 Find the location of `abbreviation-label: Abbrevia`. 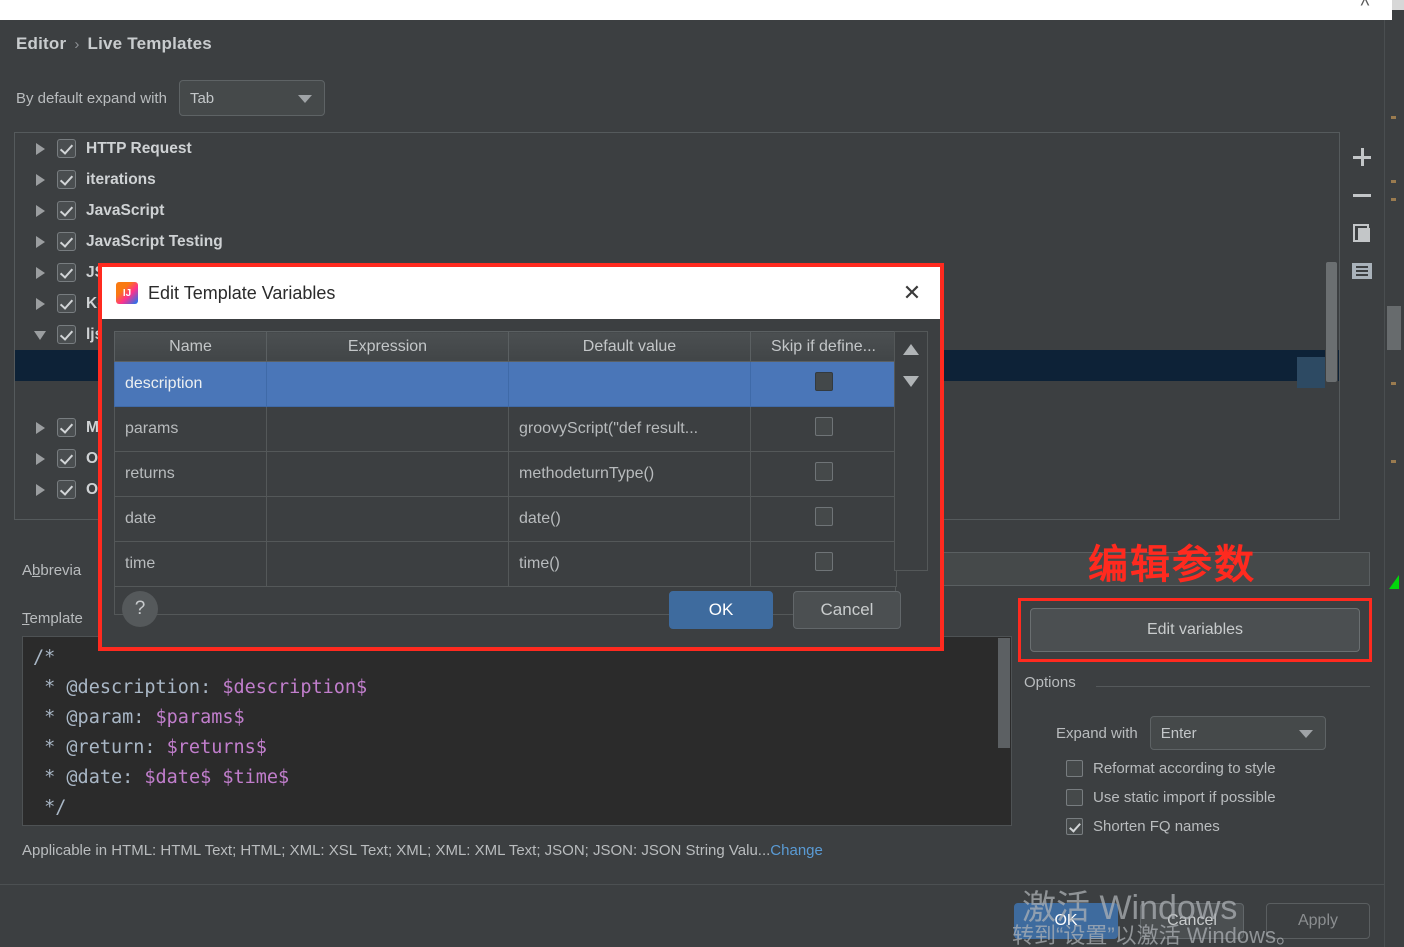

abbreviation-label: Abbrevia is located at coordinates (52, 570).